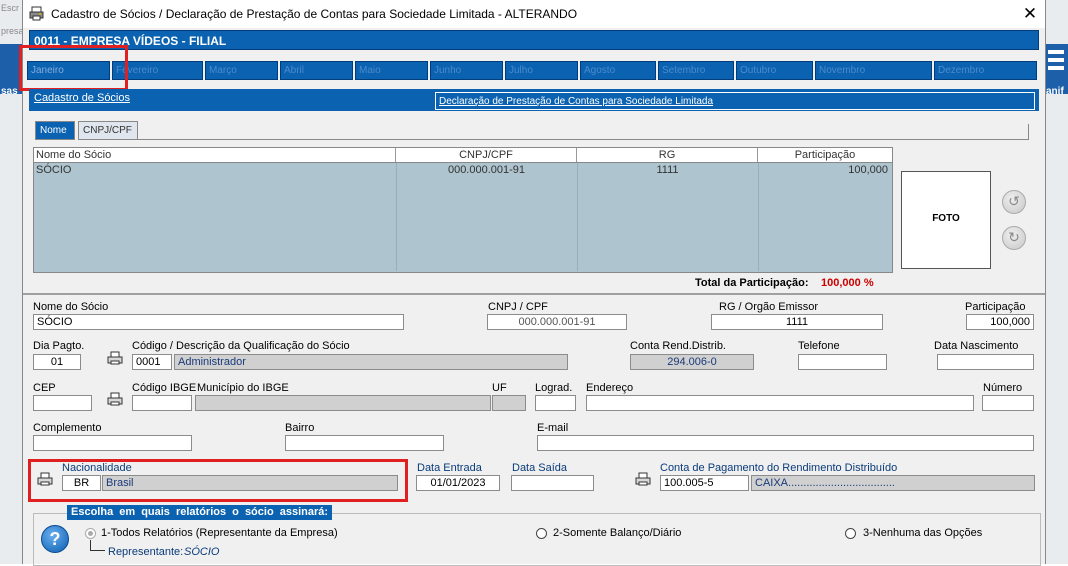 The height and width of the screenshot is (566, 1068). What do you see at coordinates (81, 483) in the screenshot?
I see `nacionalidade-code-input: BR` at bounding box center [81, 483].